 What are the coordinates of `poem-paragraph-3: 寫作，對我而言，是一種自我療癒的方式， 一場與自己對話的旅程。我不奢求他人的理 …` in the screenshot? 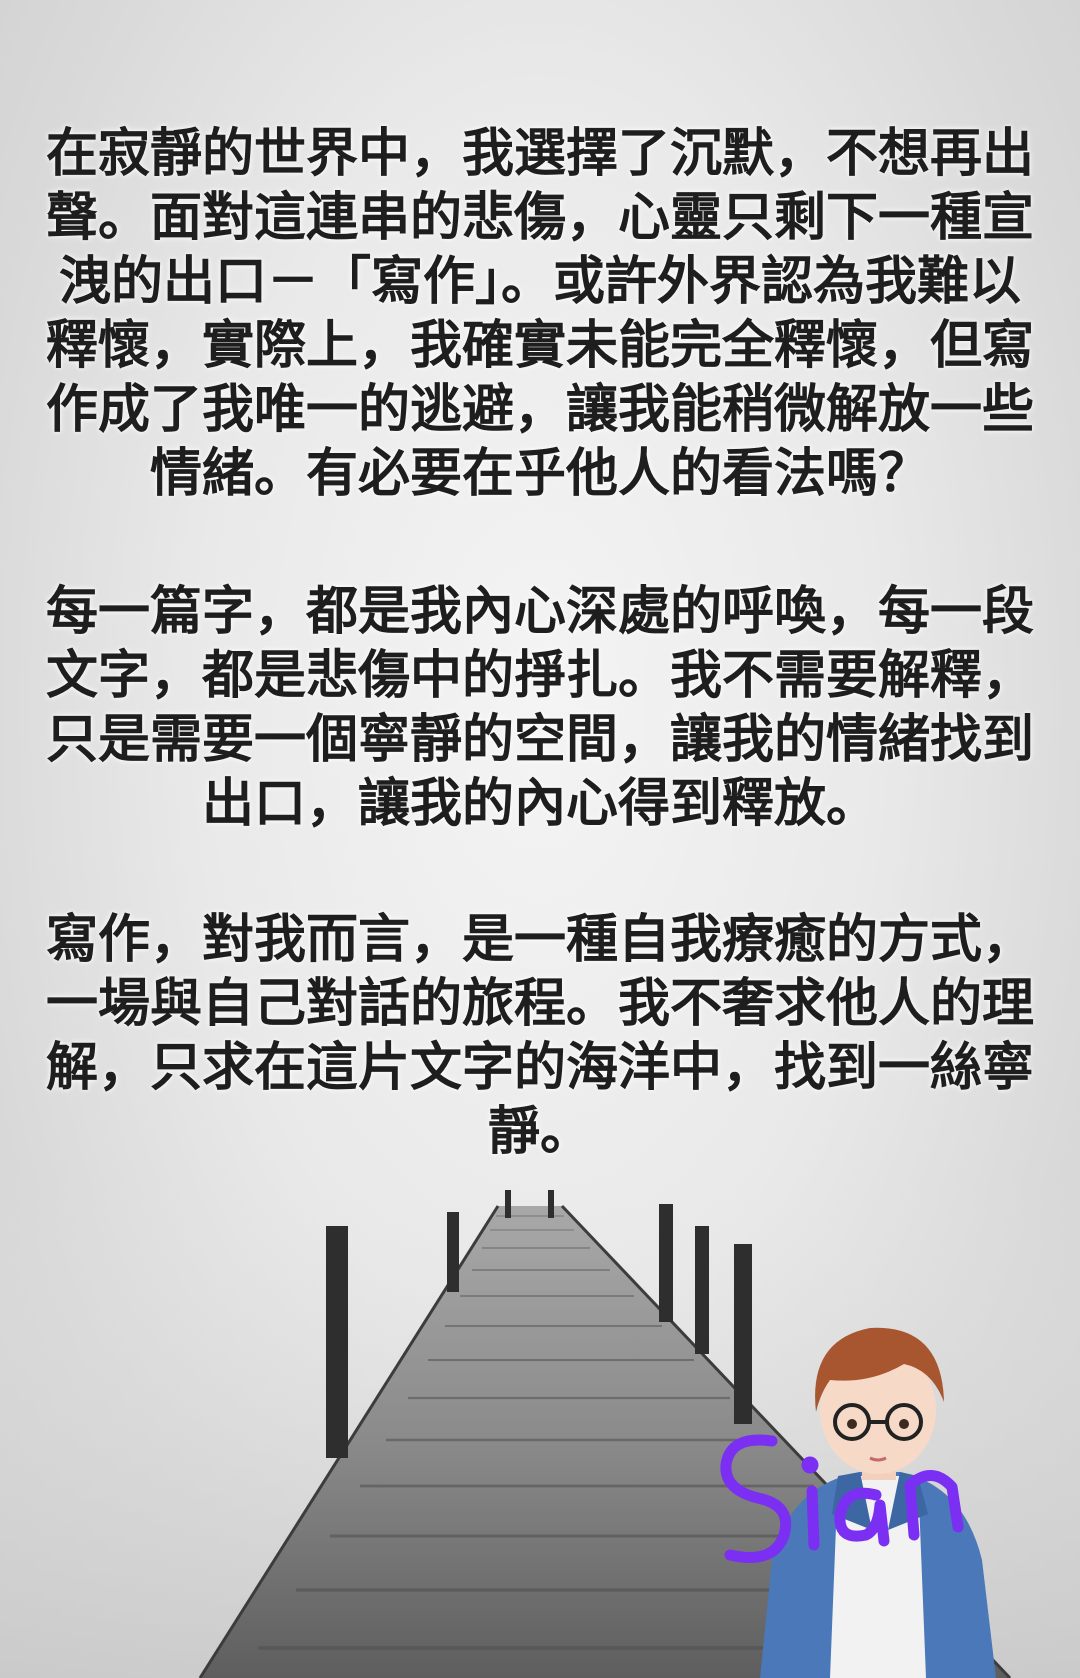 It's located at (540, 1036).